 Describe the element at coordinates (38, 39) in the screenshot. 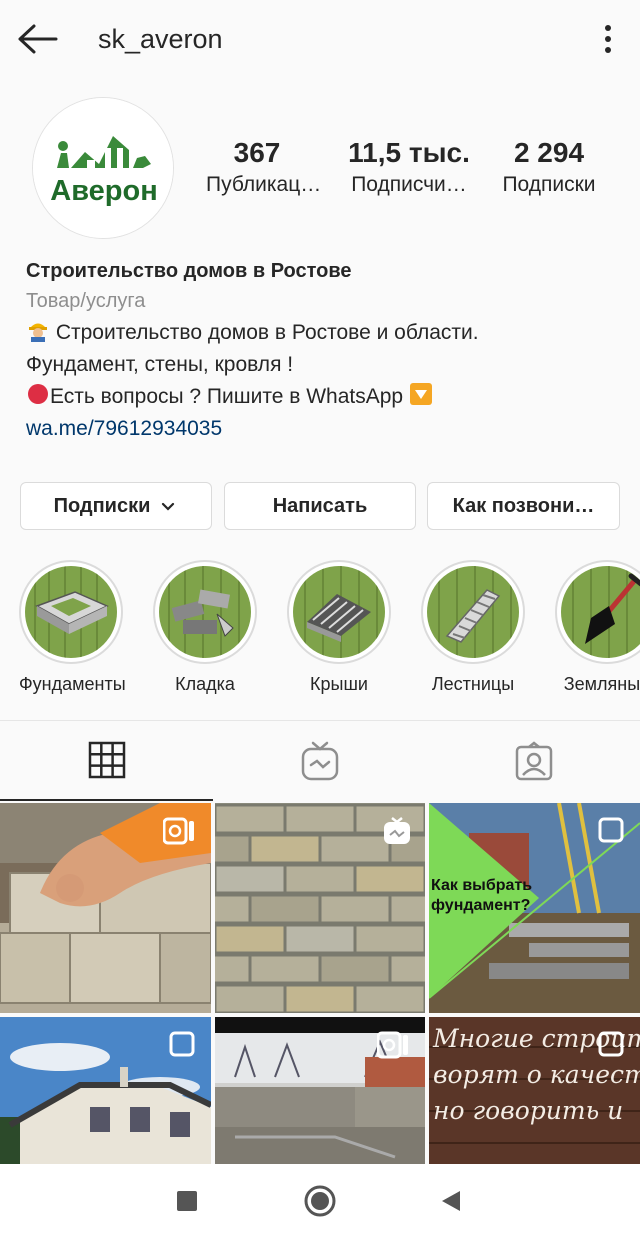

I see `back-arrow-icon` at that location.